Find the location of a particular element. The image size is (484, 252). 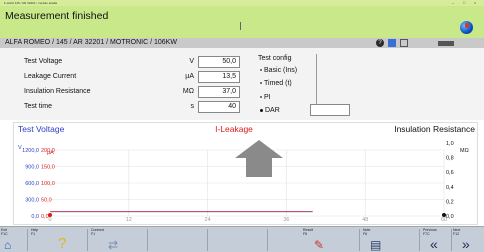

radio-dar: DAR is located at coordinates (270, 110).